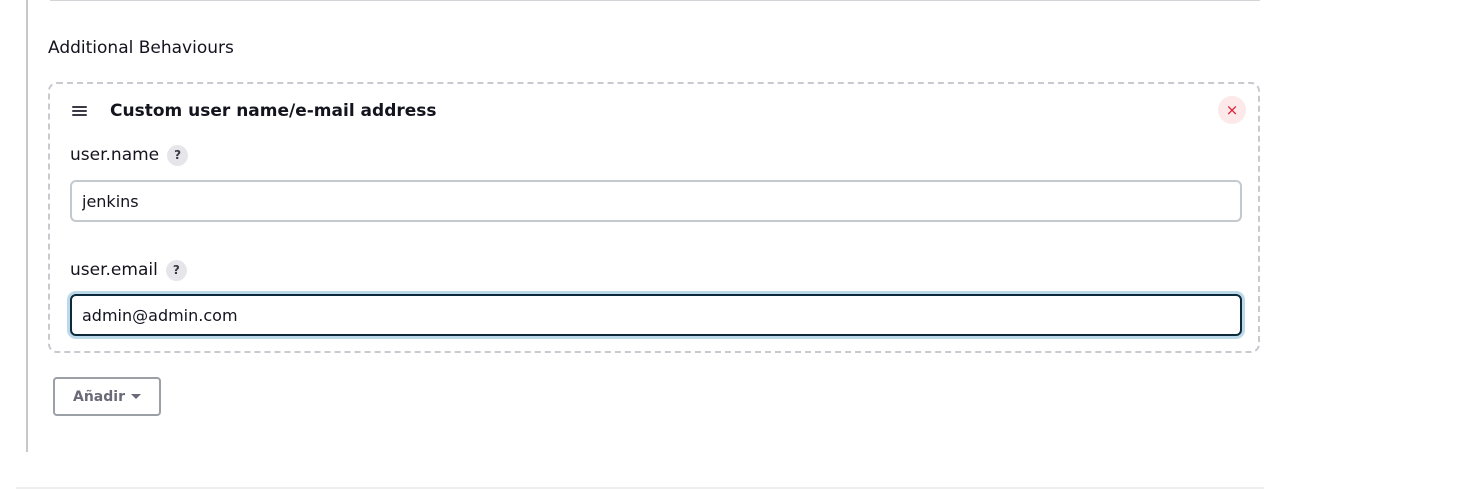 This screenshot has height=490, width=1482. What do you see at coordinates (273, 111) in the screenshot?
I see `behaviour-title: Custom user name/e-mail address` at bounding box center [273, 111].